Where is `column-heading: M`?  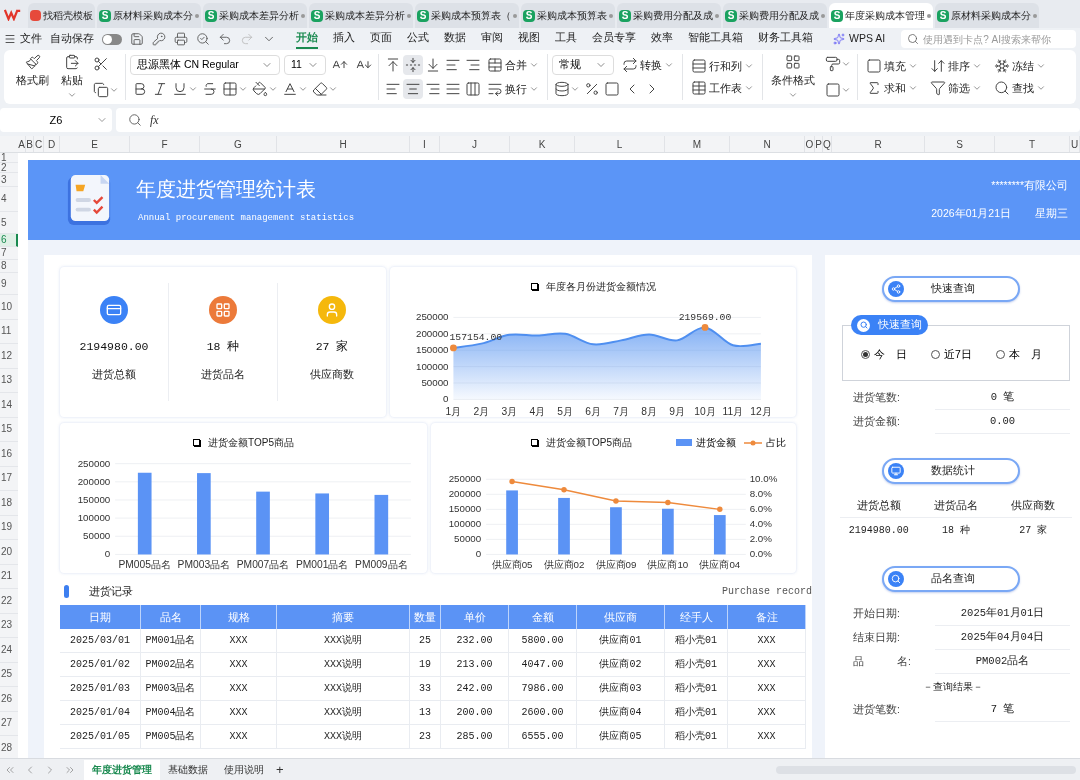 column-heading: M is located at coordinates (697, 144).